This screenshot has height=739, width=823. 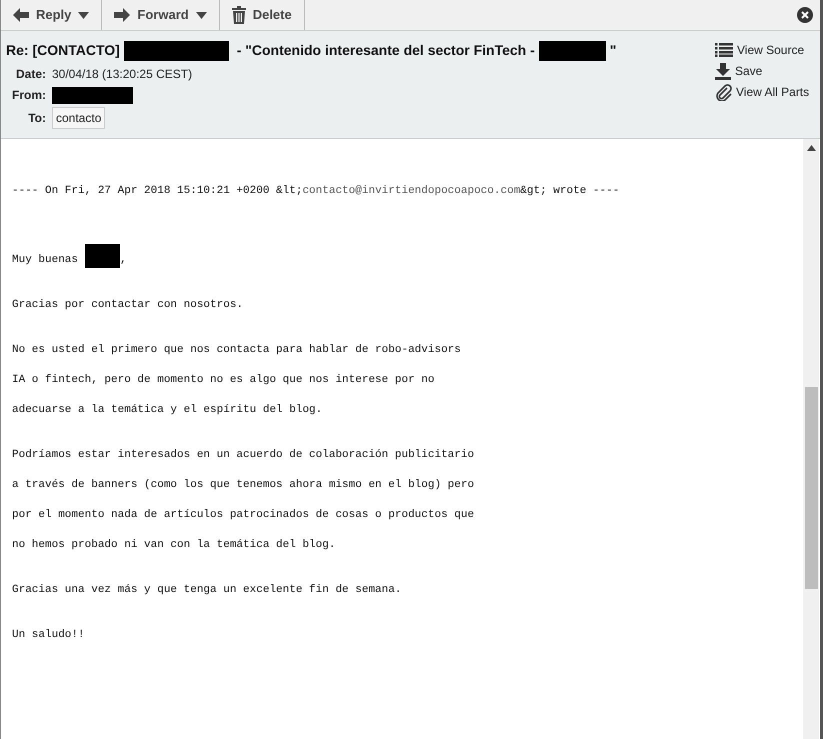 What do you see at coordinates (49, 635) in the screenshot?
I see `body-text-line: Un saludo!!` at bounding box center [49, 635].